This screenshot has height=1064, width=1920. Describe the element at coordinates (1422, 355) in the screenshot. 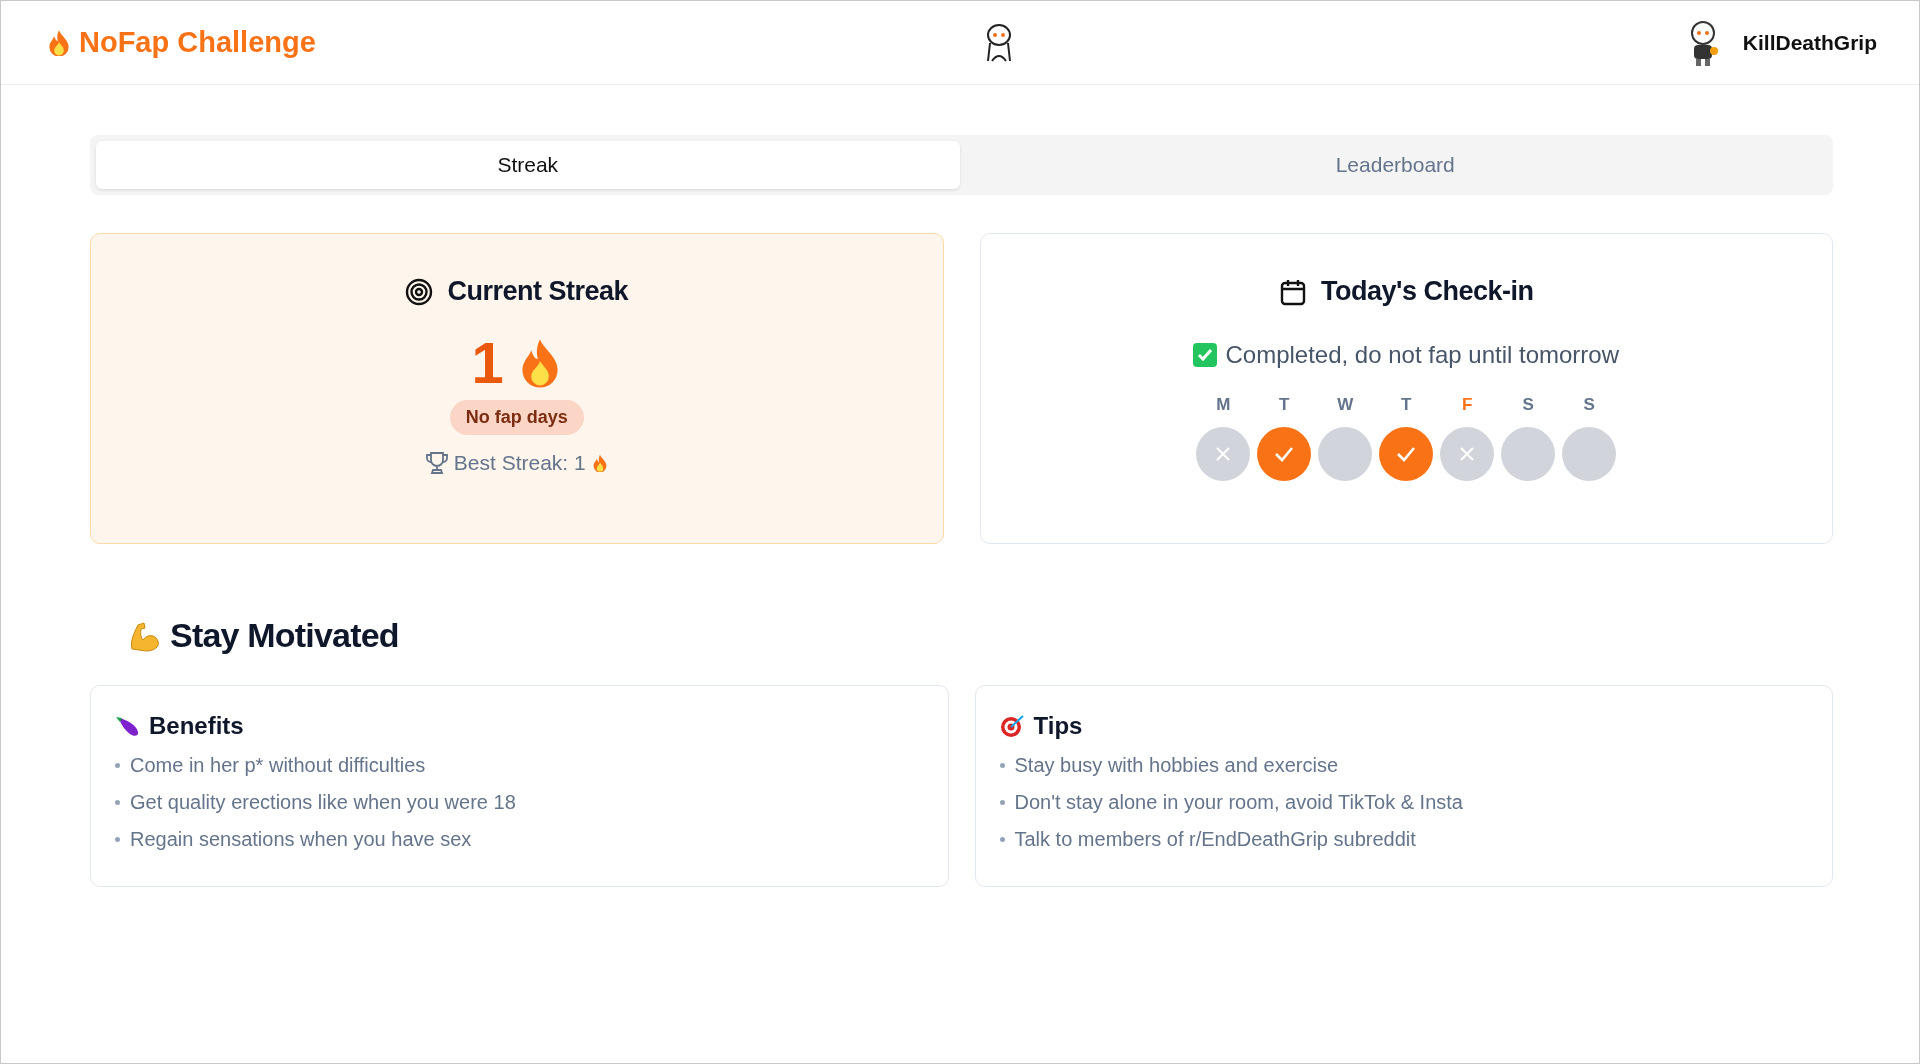

I see `checkin-status: Completed, do not fap until tomorrow` at that location.